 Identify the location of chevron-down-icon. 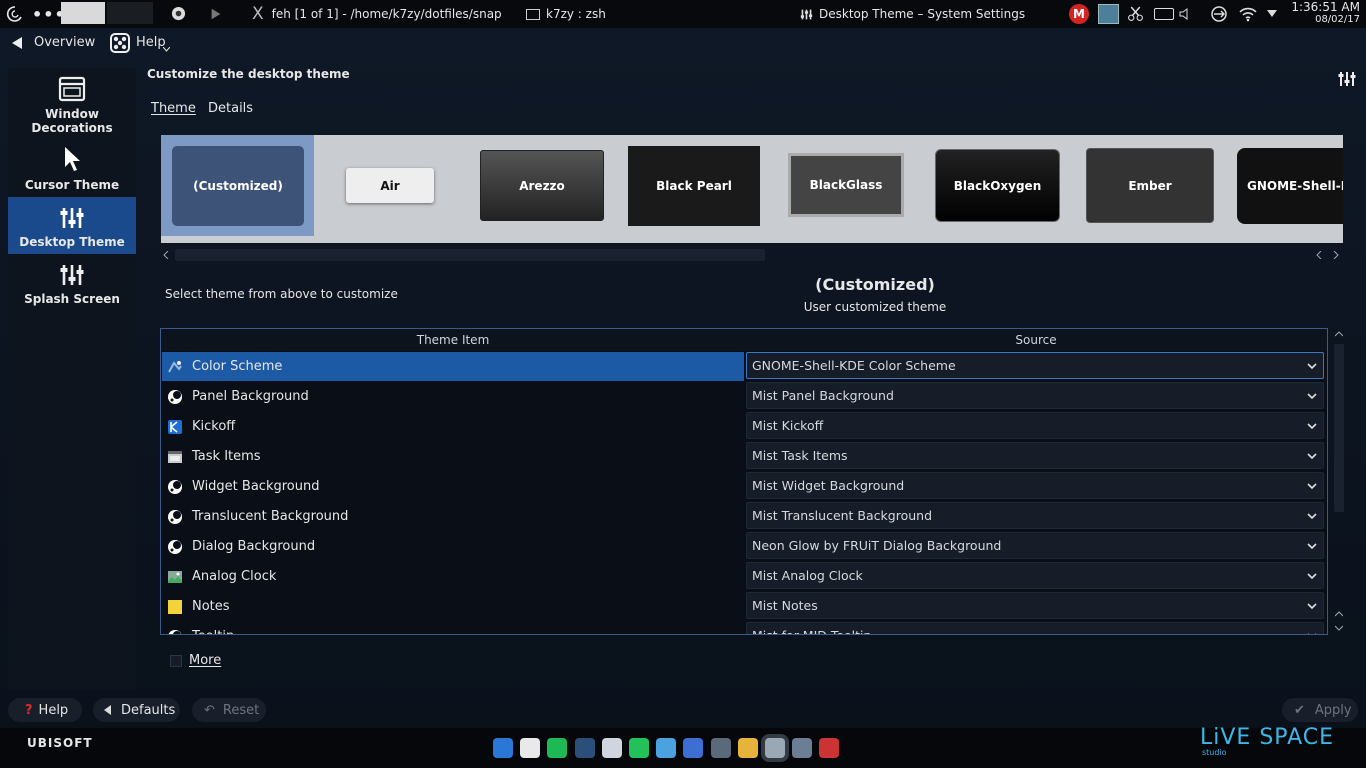
(1272, 13).